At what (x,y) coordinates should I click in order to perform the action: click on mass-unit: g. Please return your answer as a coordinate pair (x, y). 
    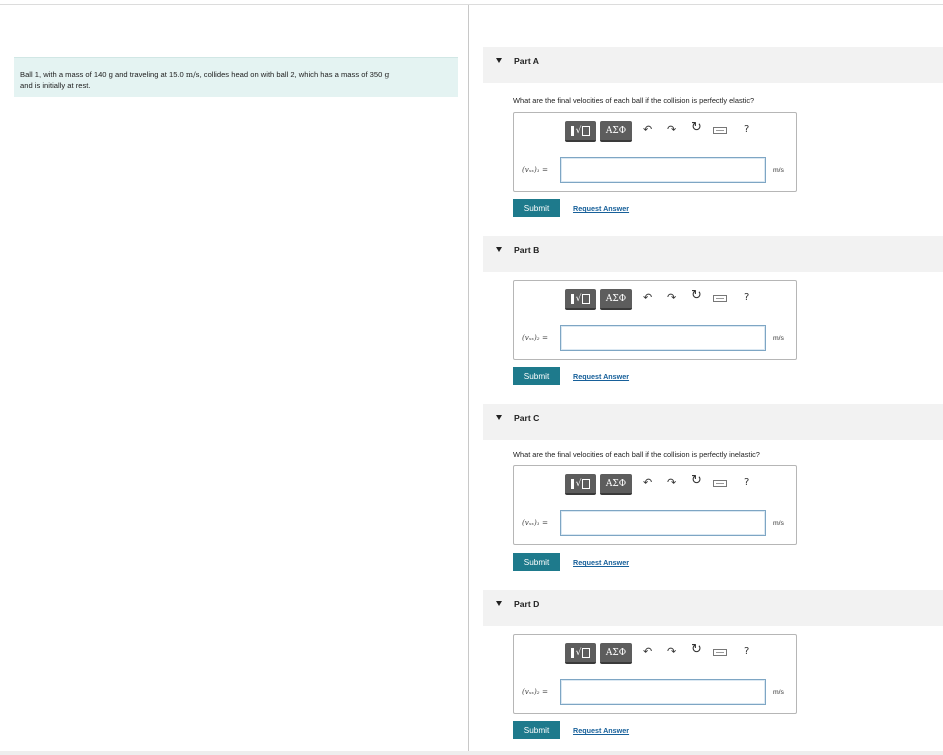
    Looking at the image, I should click on (387, 74).